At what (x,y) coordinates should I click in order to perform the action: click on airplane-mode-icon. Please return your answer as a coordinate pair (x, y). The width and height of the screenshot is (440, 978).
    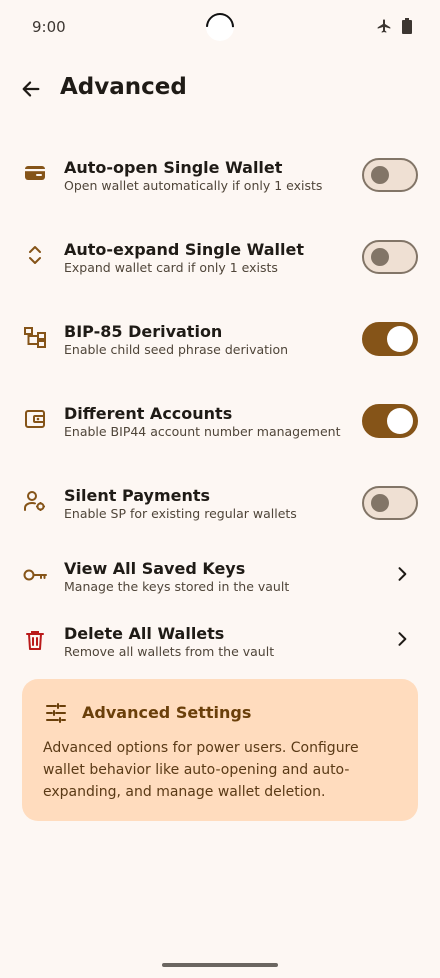
    Looking at the image, I should click on (384, 26).